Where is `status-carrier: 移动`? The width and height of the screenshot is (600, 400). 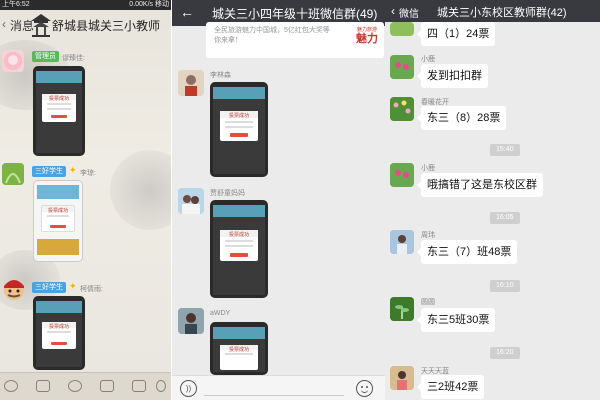 status-carrier: 移动 is located at coordinates (162, 4).